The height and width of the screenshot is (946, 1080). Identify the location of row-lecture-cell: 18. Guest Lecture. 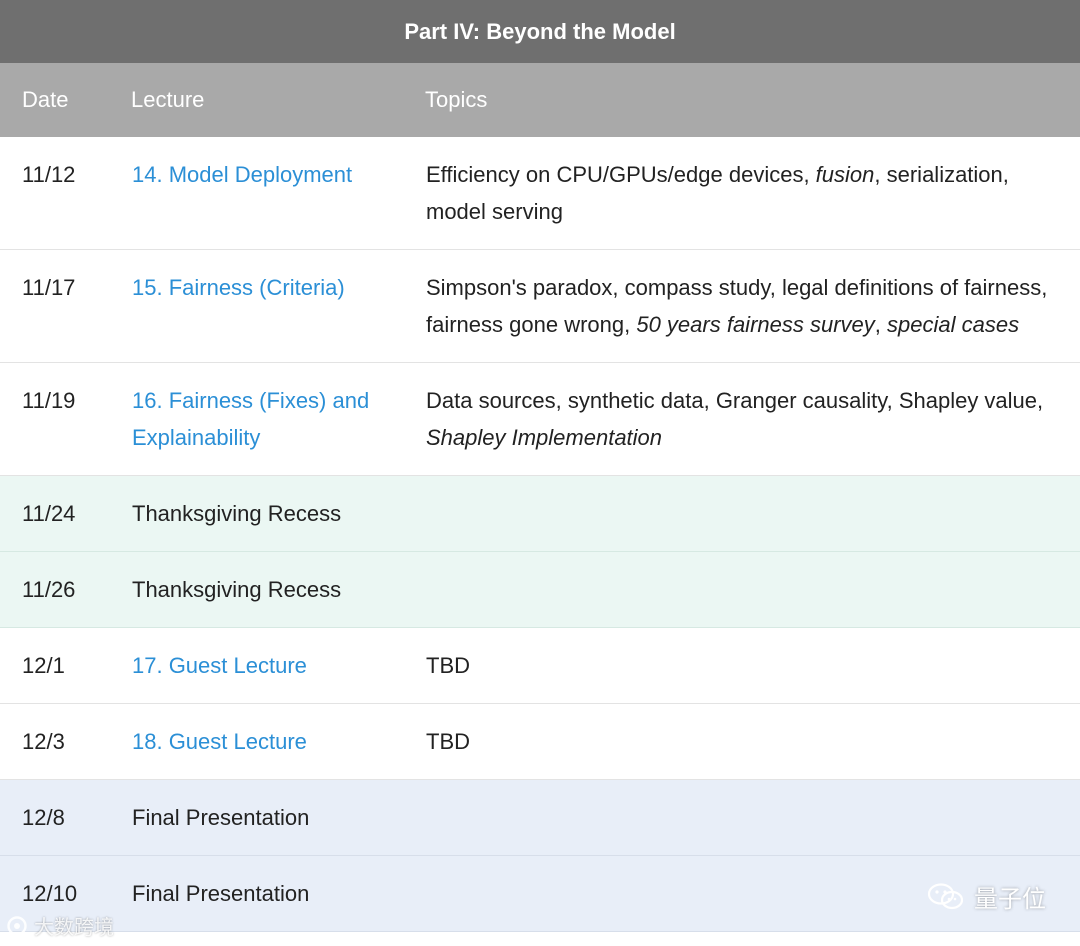
(278, 741).